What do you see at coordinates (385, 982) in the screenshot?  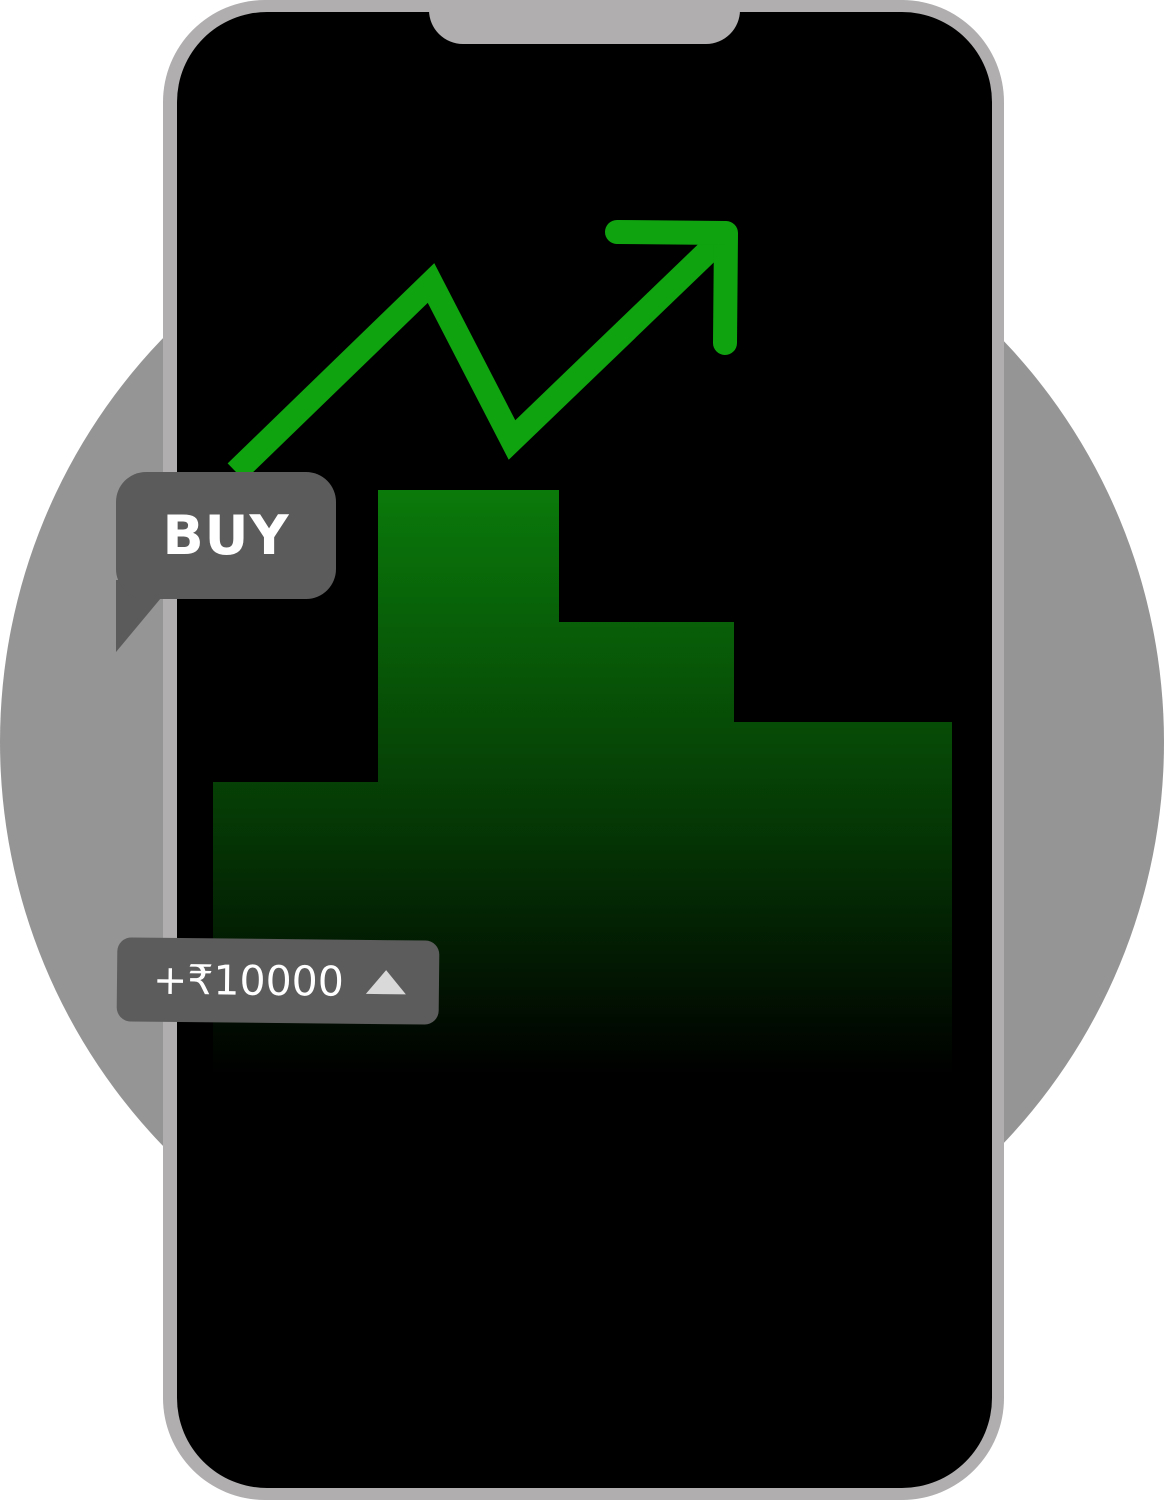 I see `triangle-up-icon` at bounding box center [385, 982].